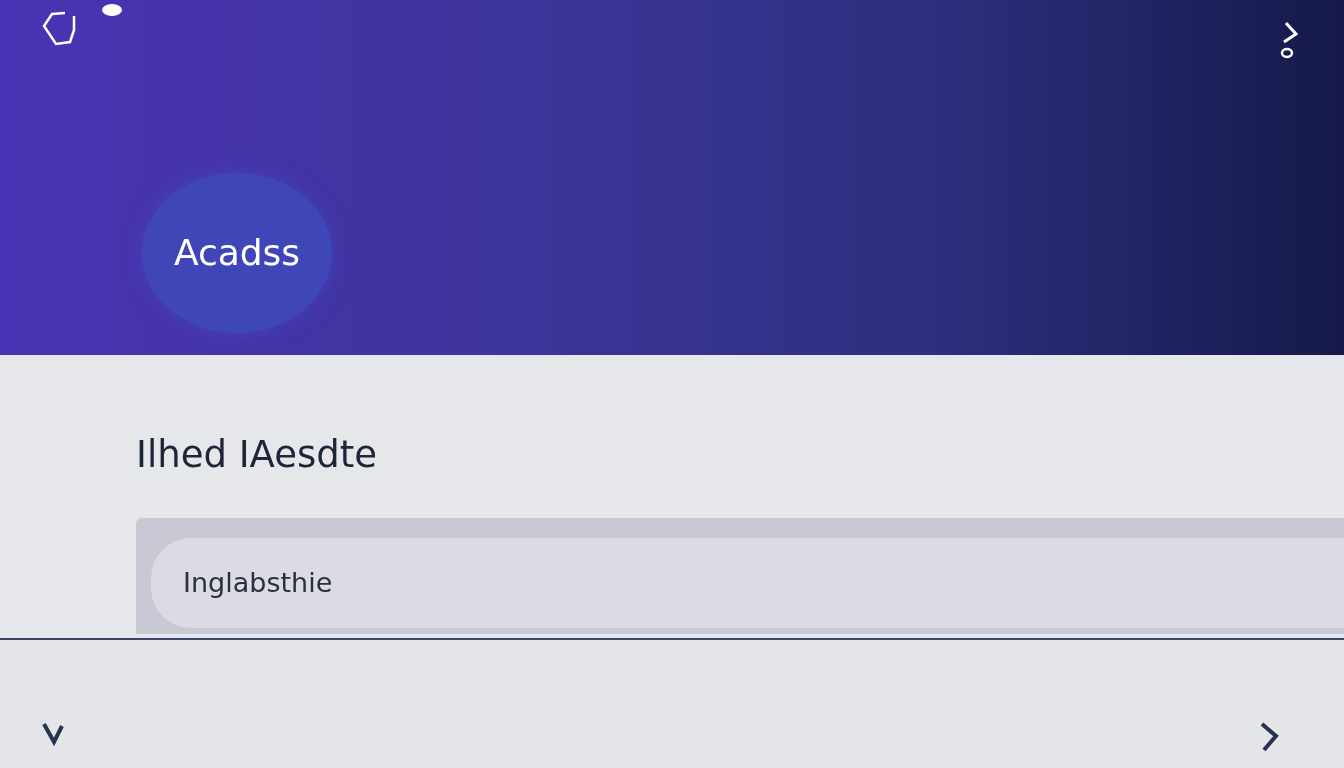 The image size is (1344, 768). What do you see at coordinates (237, 253) in the screenshot?
I see `avatar-label: Acadss` at bounding box center [237, 253].